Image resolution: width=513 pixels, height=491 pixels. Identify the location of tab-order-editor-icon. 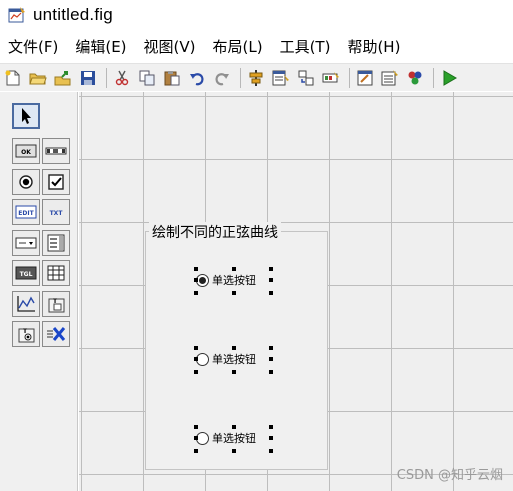
(306, 78).